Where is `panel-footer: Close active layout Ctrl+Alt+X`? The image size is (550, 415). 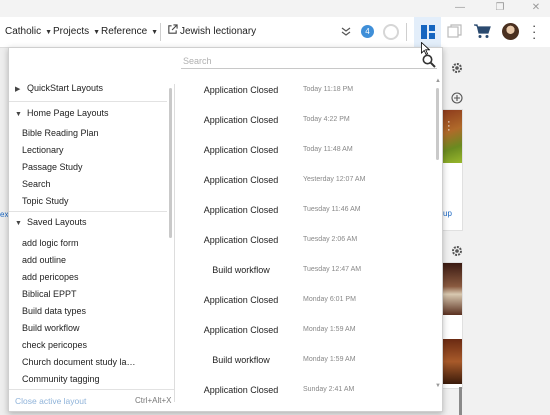
panel-footer: Close active layout Ctrl+Alt+X is located at coordinates (91, 400).